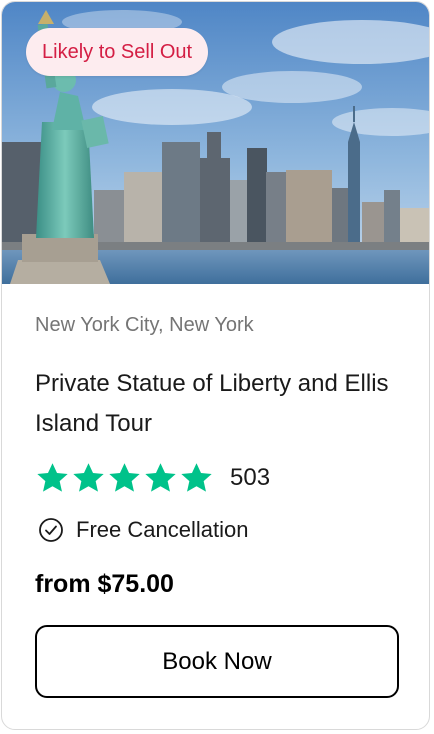  I want to click on free-cancellation-label: Free Cancellation, so click(162, 529).